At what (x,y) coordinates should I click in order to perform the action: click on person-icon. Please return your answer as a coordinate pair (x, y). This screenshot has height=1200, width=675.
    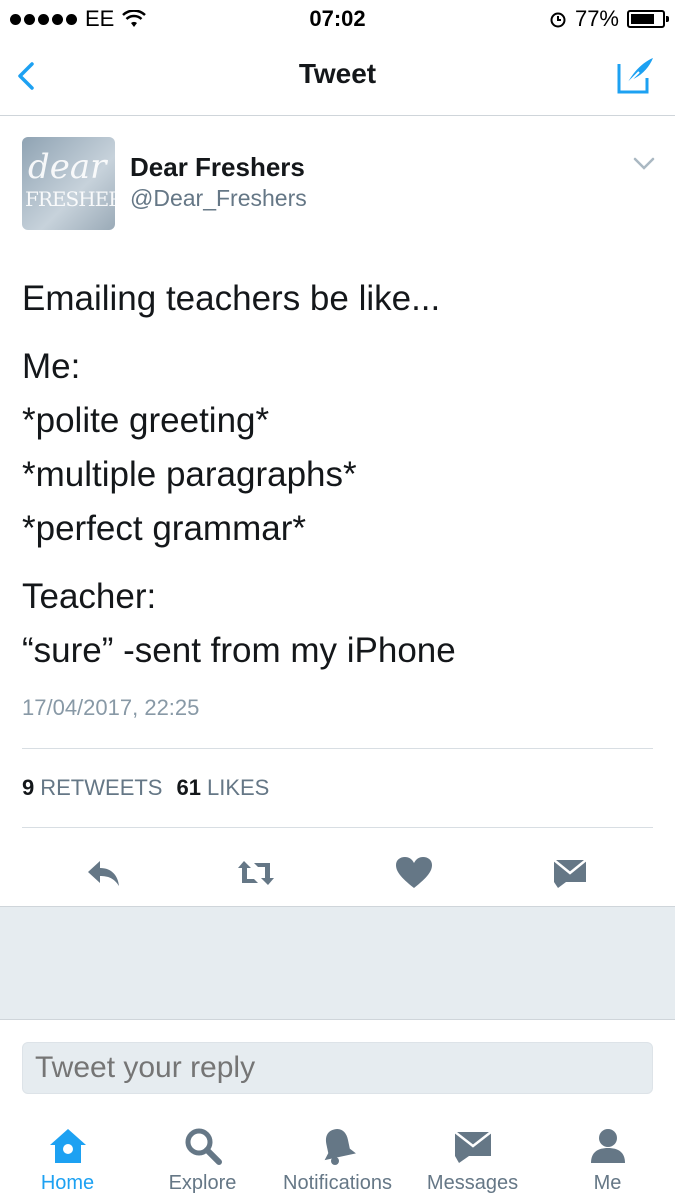
    Looking at the image, I should click on (607, 1146).